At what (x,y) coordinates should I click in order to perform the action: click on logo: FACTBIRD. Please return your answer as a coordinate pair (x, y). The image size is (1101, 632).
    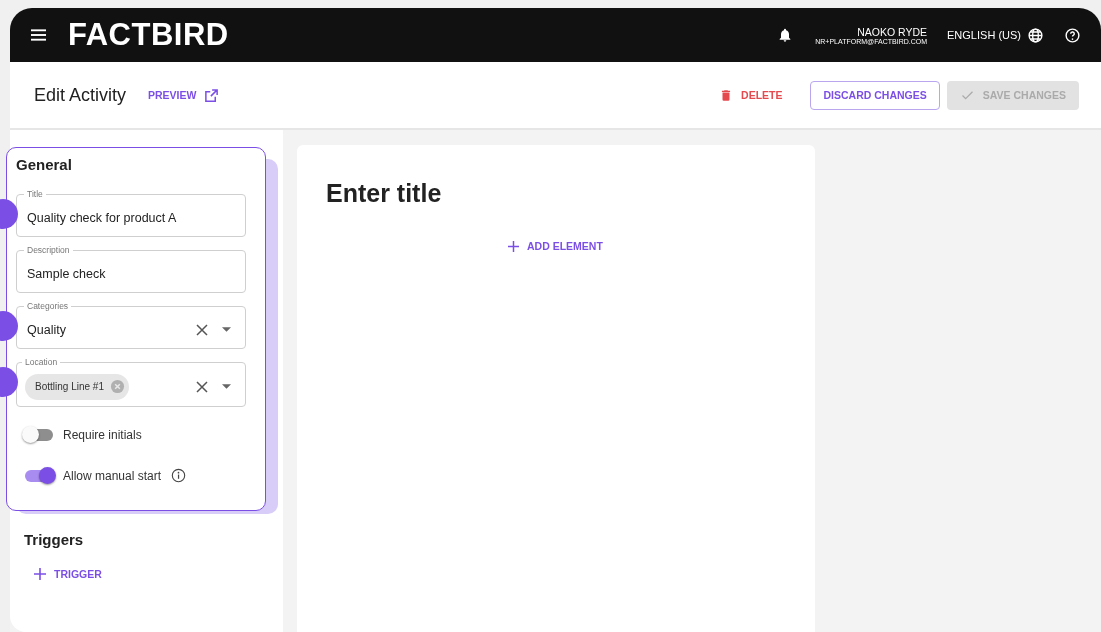
    Looking at the image, I should click on (148, 35).